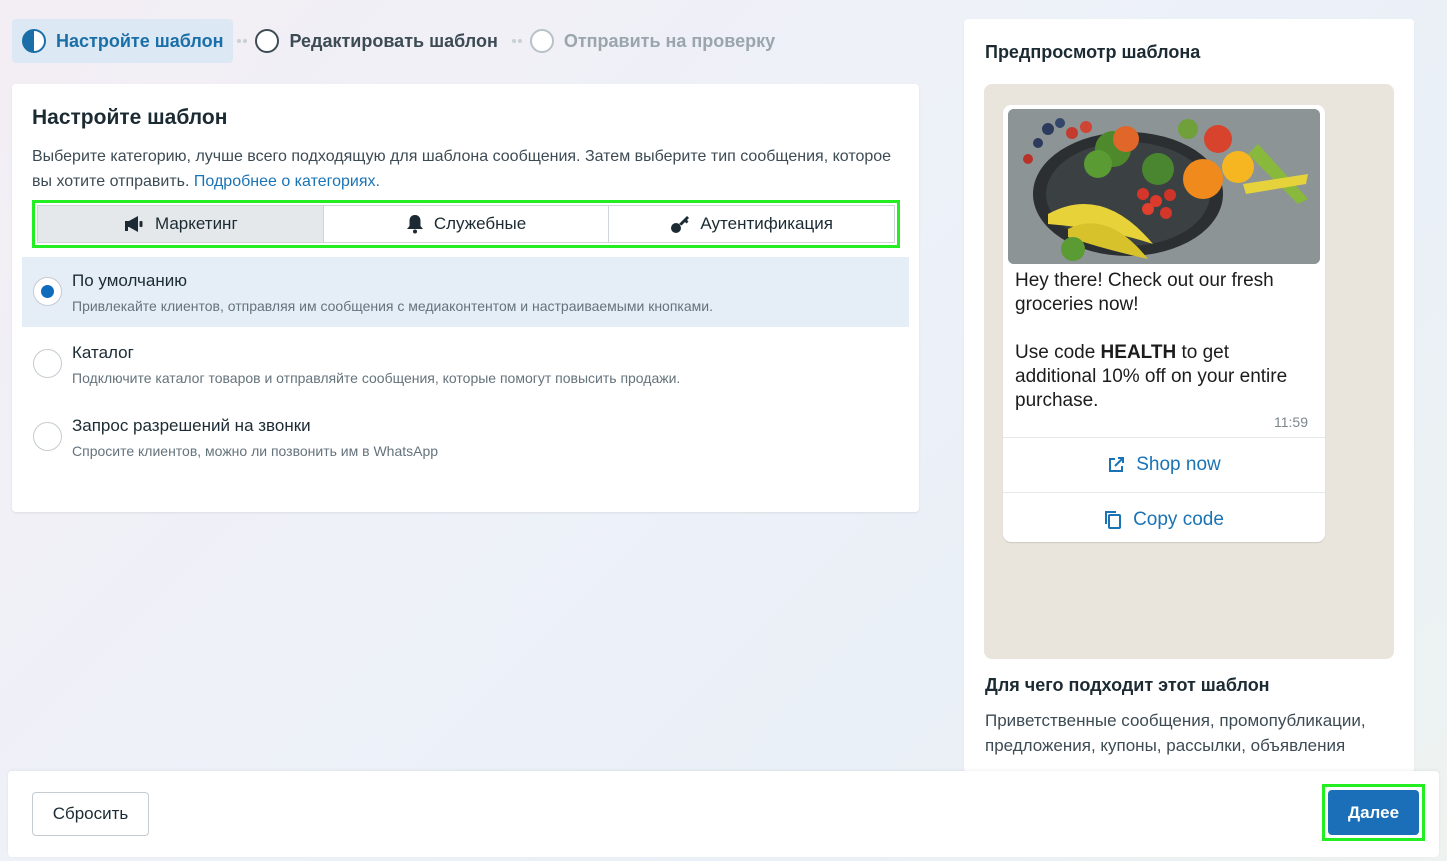  I want to click on tab-marketing: Маркетинг, so click(180, 224).